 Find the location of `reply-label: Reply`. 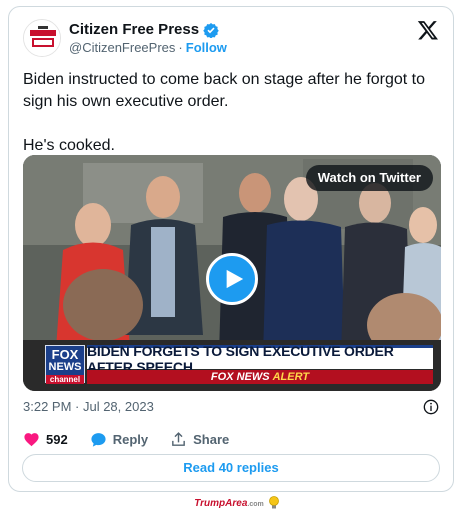

reply-label: Reply is located at coordinates (130, 439).